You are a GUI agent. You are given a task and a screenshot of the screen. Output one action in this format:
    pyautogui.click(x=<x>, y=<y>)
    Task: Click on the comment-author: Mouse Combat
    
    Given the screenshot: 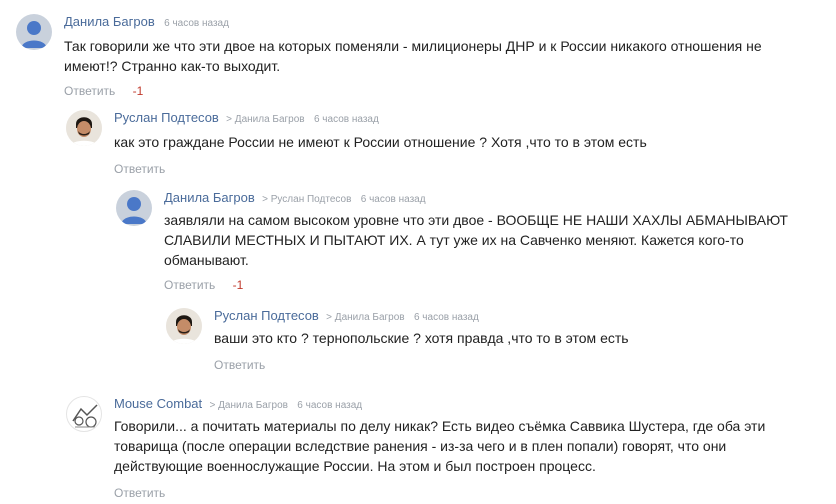 What is the action you would take?
    pyautogui.click(x=158, y=403)
    